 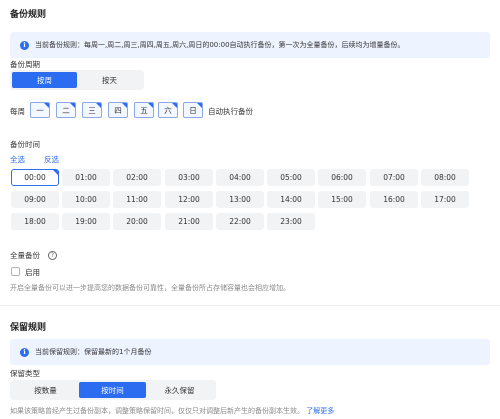 What do you see at coordinates (15, 271) in the screenshot?
I see `full-backup-checkbox` at bounding box center [15, 271].